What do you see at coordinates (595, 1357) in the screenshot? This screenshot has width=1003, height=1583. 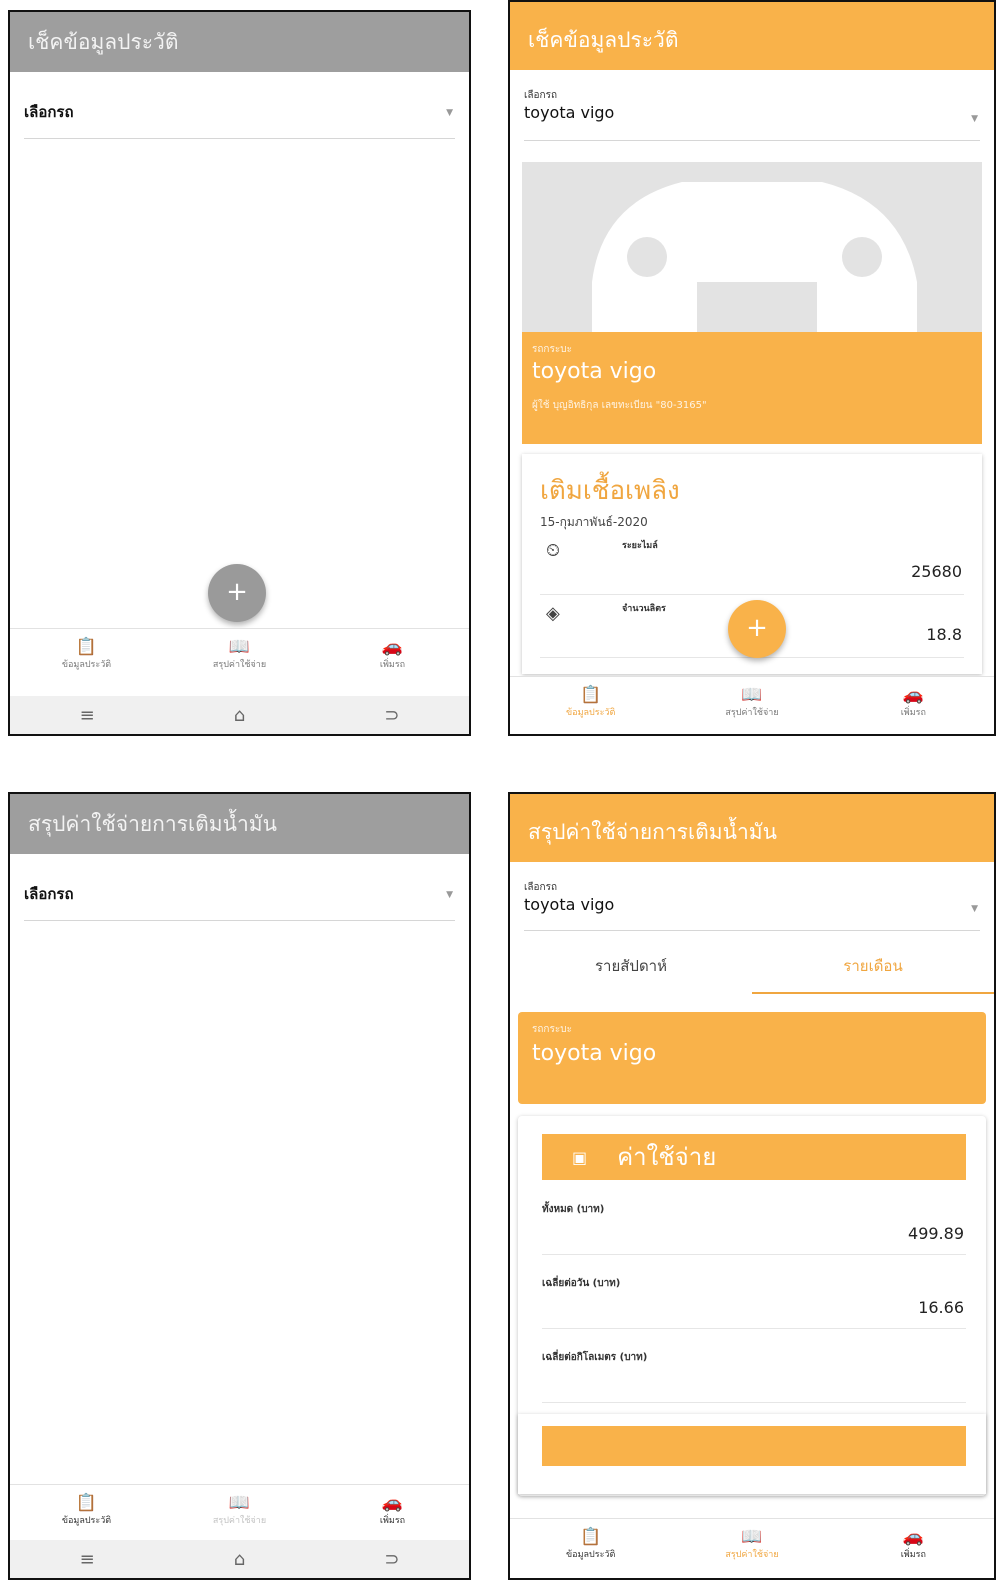 I see `cost-row-label: เฉลี่ยต่อกิโลเมตร (บาท)` at bounding box center [595, 1357].